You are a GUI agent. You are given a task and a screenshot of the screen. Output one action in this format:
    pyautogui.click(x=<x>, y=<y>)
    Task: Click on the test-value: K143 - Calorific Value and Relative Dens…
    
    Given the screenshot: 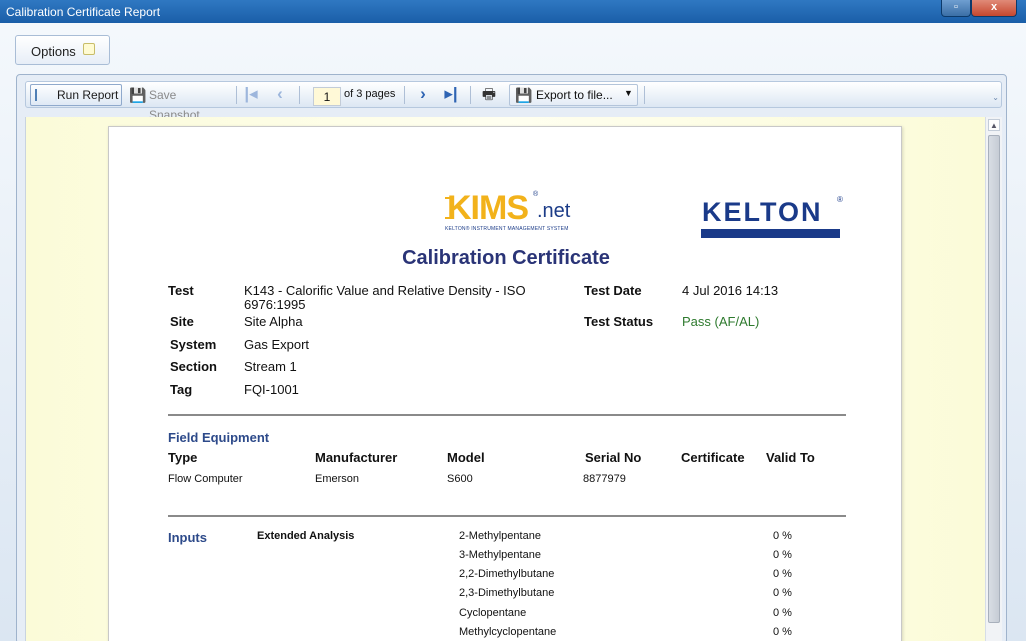 What is the action you would take?
    pyautogui.click(x=385, y=297)
    